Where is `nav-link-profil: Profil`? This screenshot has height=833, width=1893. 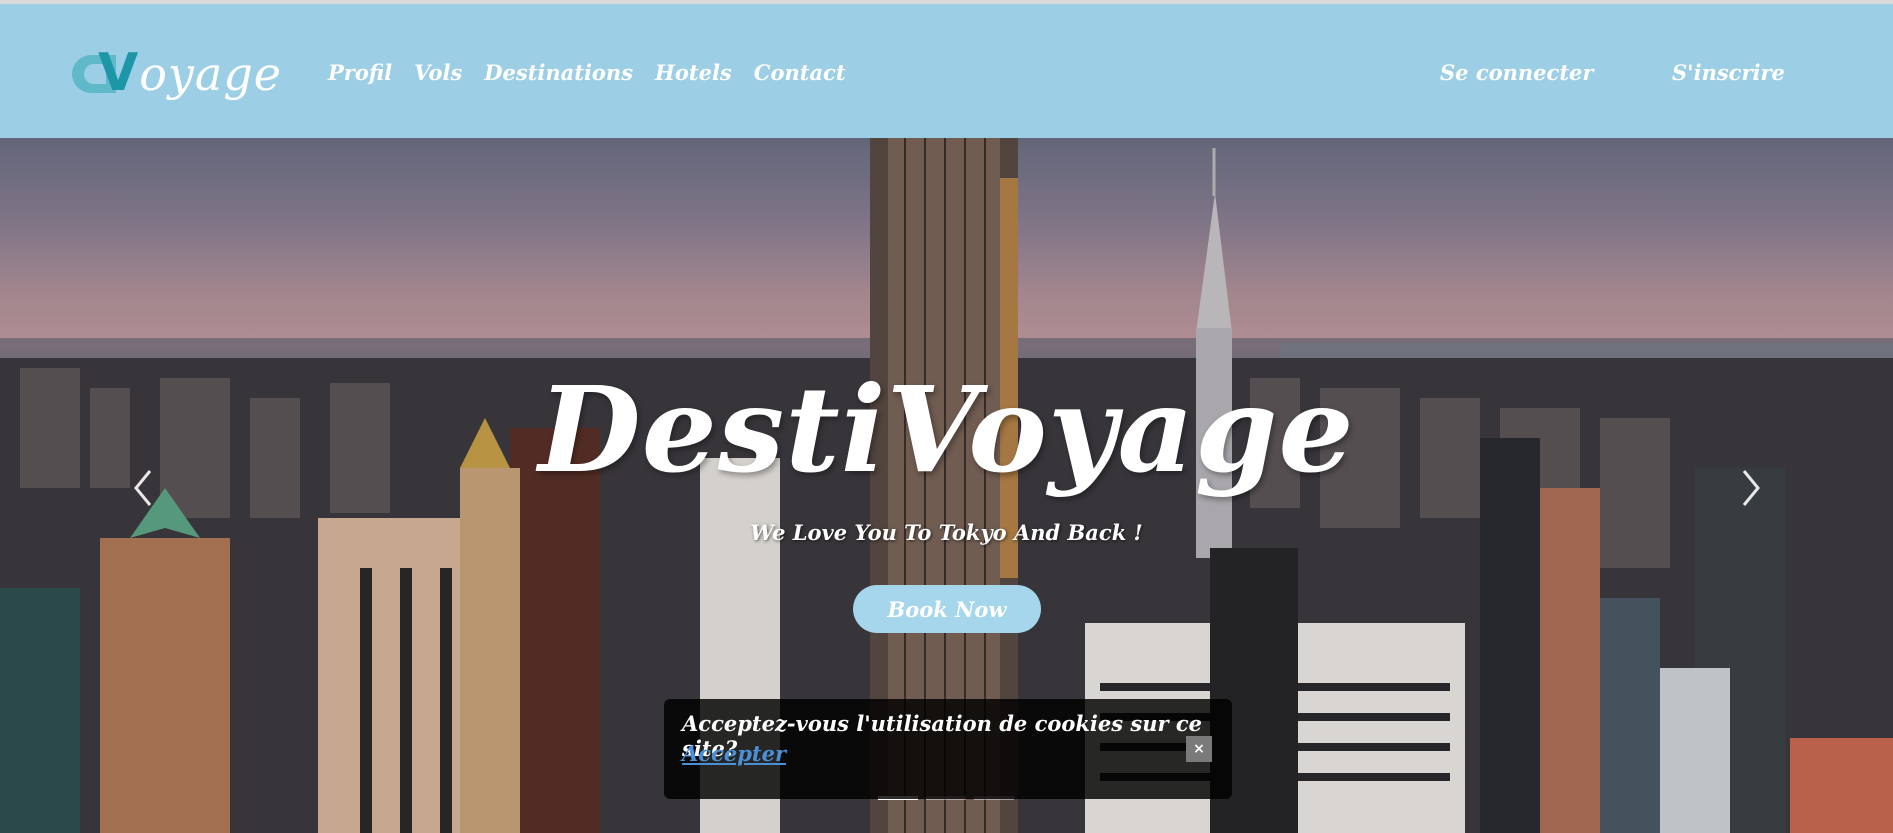
nav-link-profil: Profil is located at coordinates (360, 72).